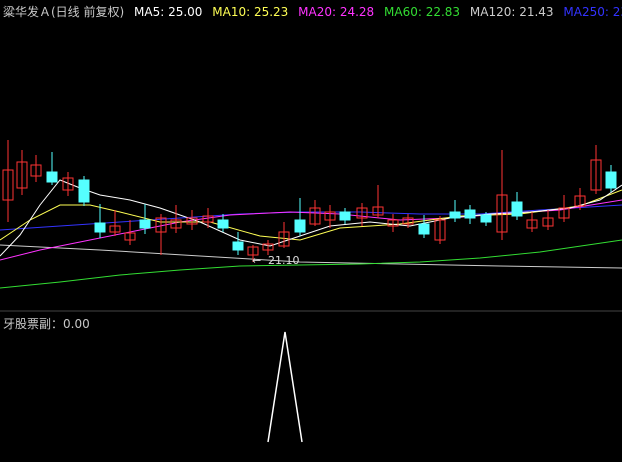 This screenshot has height=462, width=622. I want to click on annotations: 21.10 ←, so click(276, 260).